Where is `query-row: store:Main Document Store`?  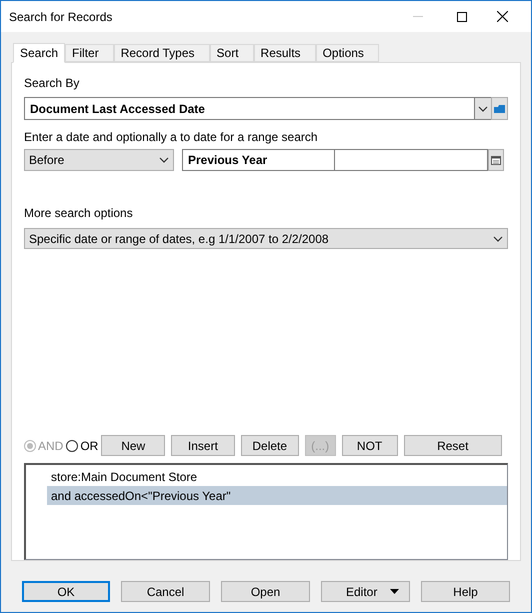 query-row: store:Main Document Store is located at coordinates (277, 476).